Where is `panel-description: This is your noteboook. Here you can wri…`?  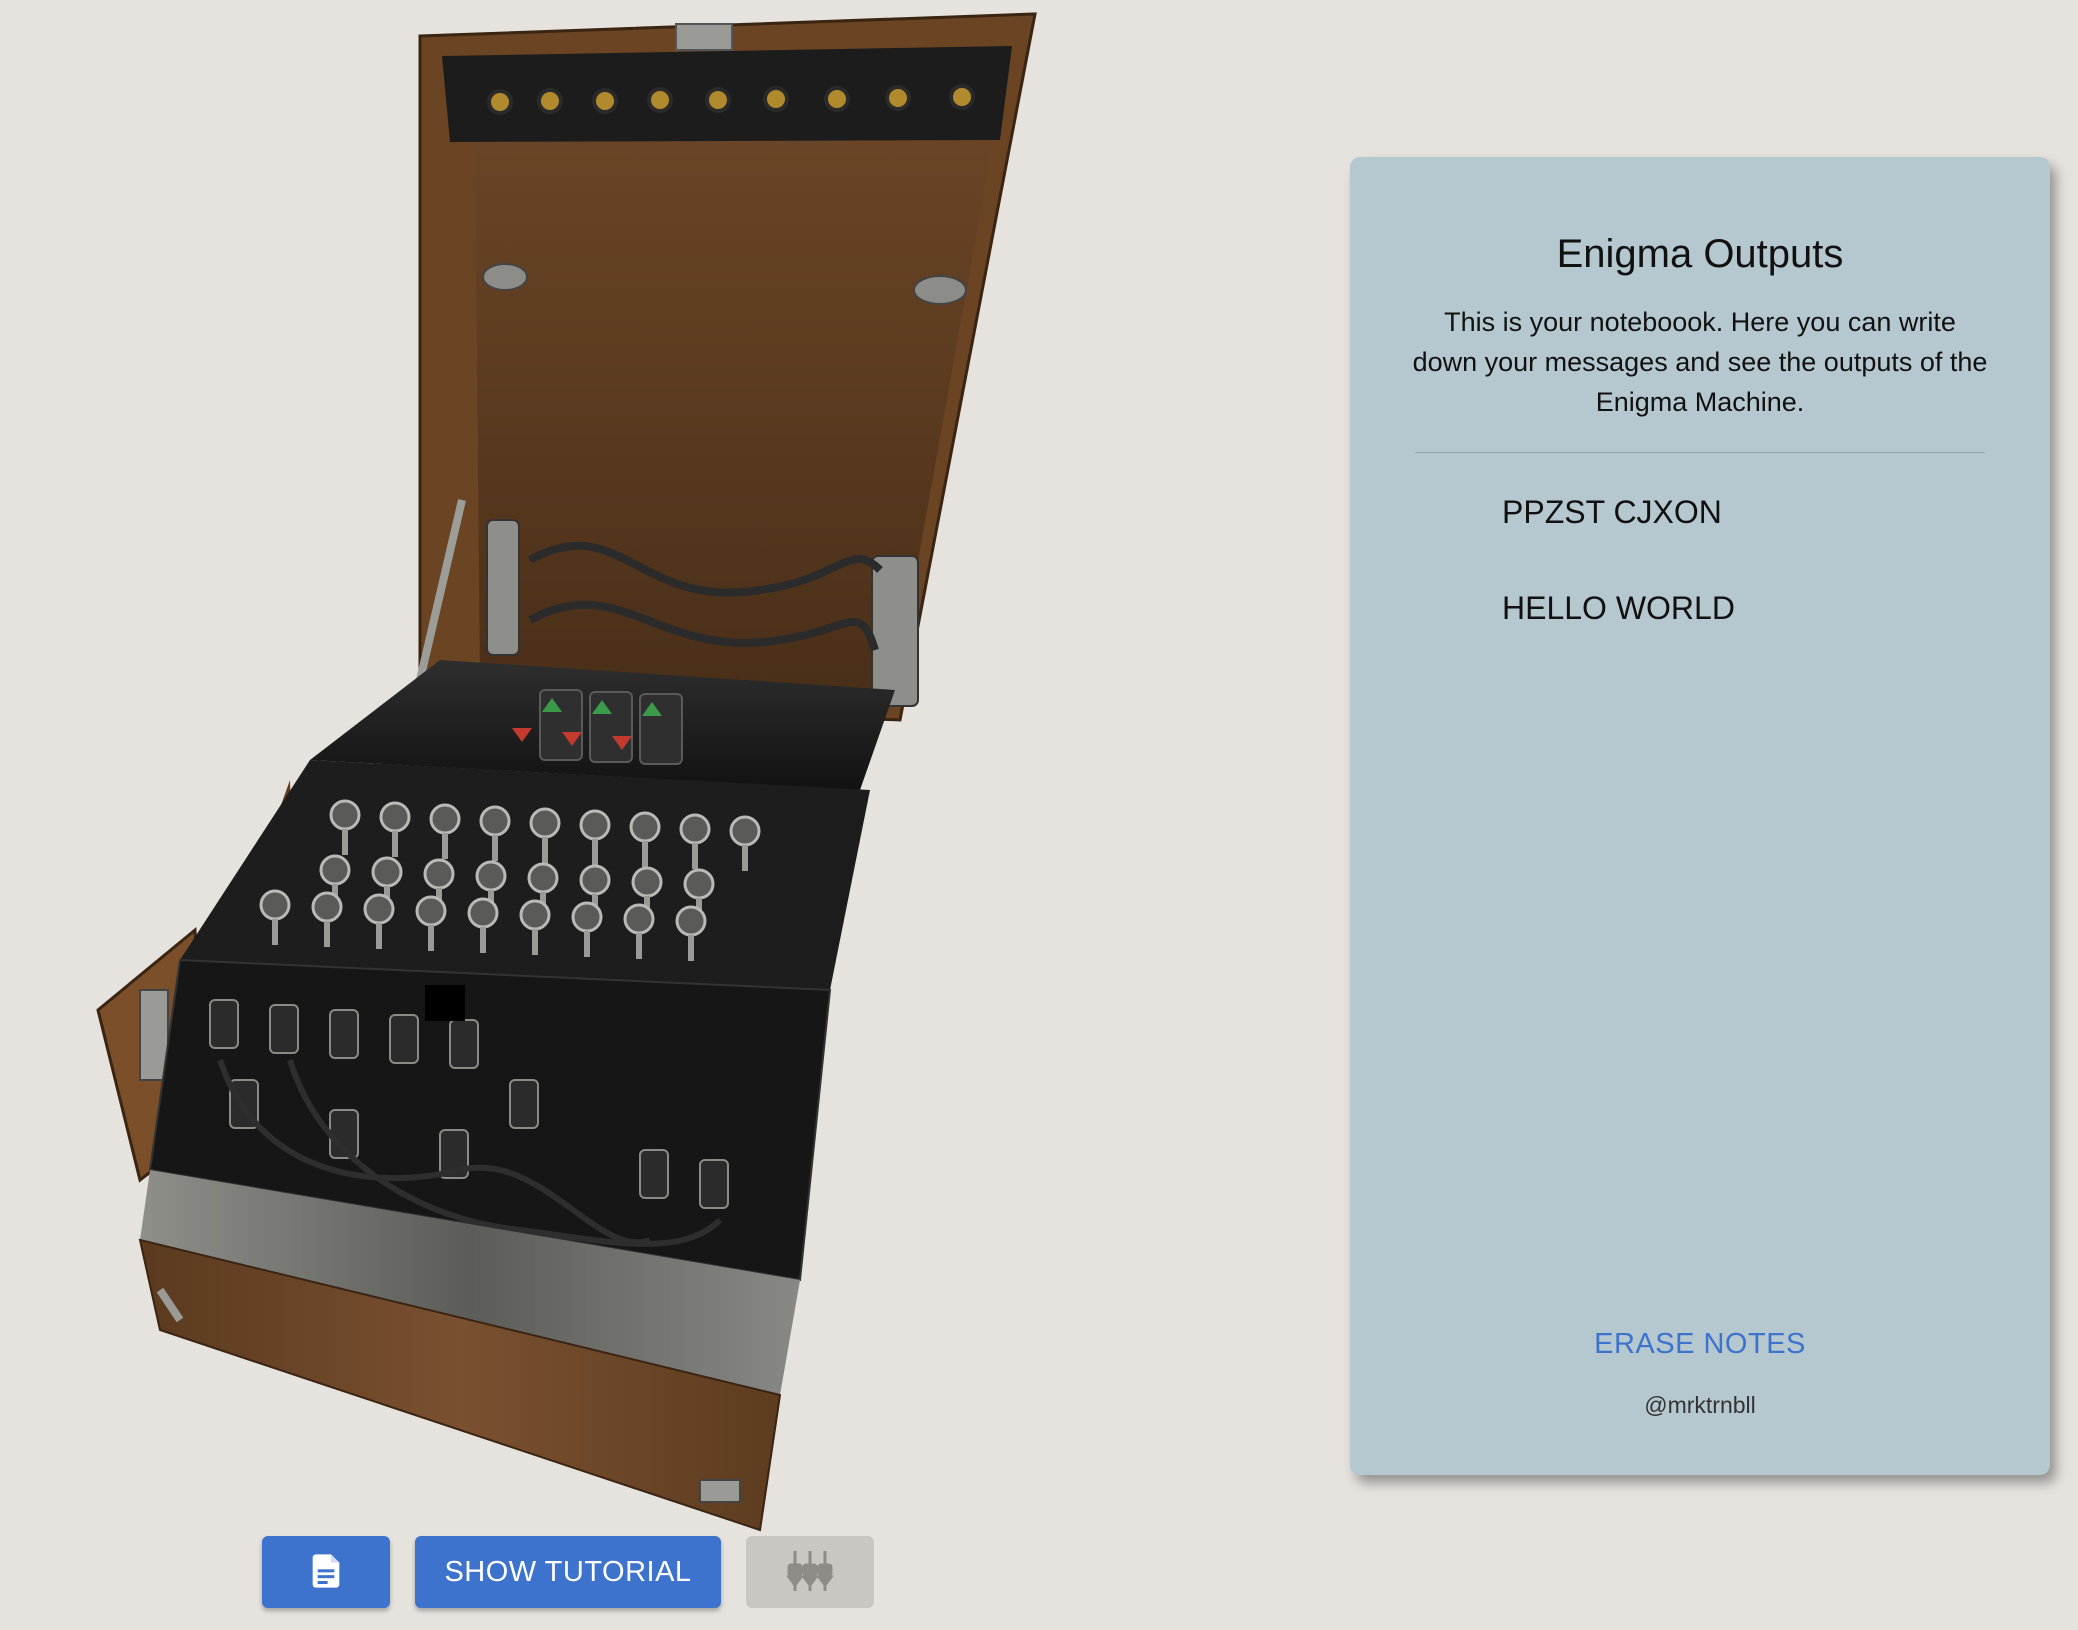 panel-description: This is your noteboook. Here you can wri… is located at coordinates (1700, 362).